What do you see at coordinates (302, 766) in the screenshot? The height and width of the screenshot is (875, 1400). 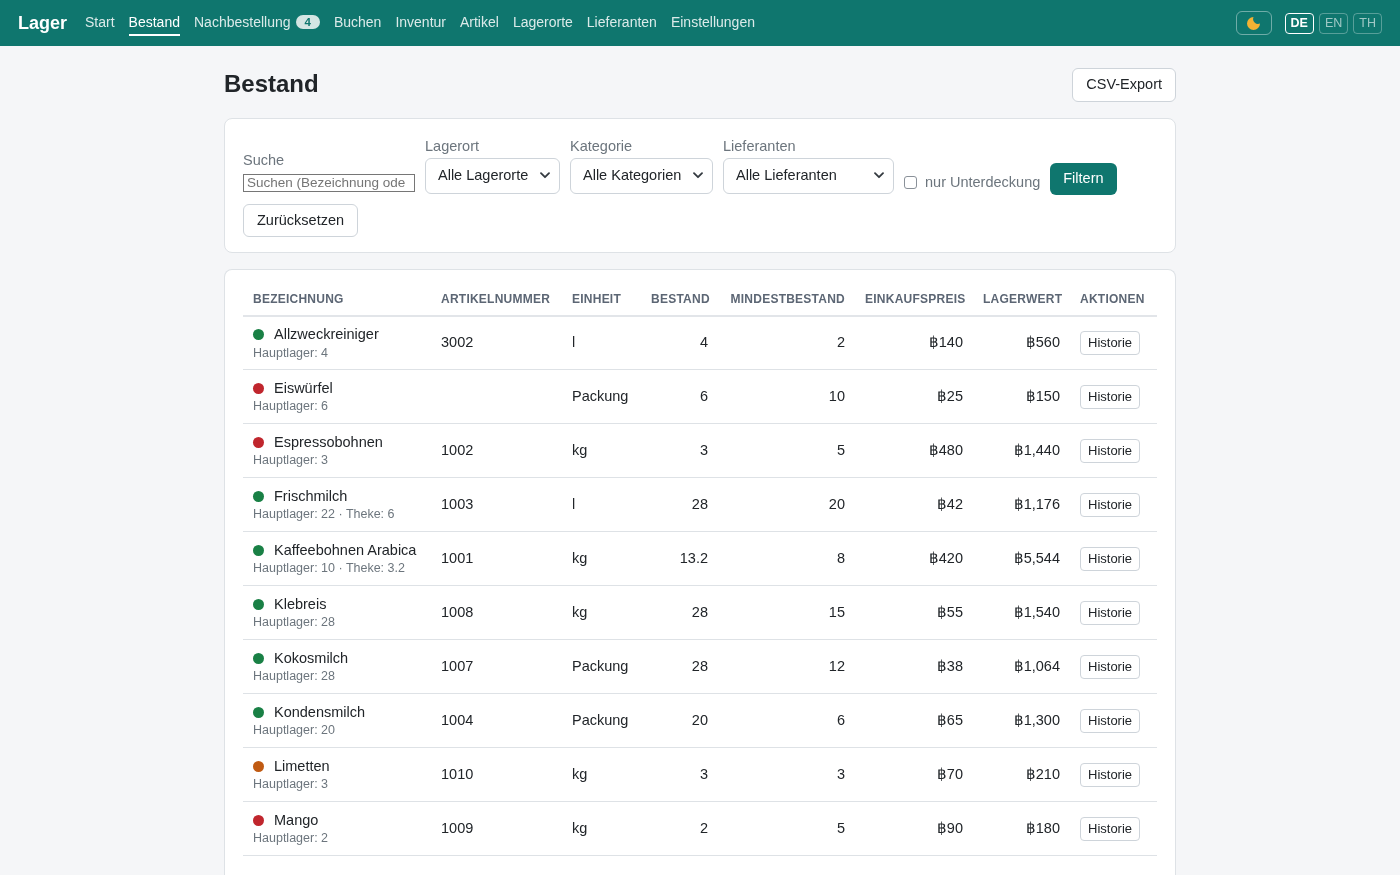 I see `item-name: Limetten` at bounding box center [302, 766].